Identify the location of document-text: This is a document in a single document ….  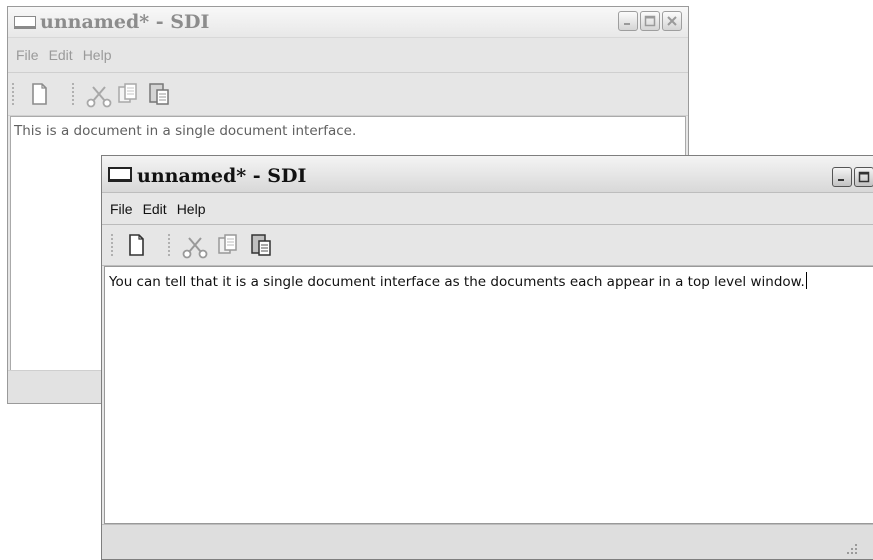
(185, 131).